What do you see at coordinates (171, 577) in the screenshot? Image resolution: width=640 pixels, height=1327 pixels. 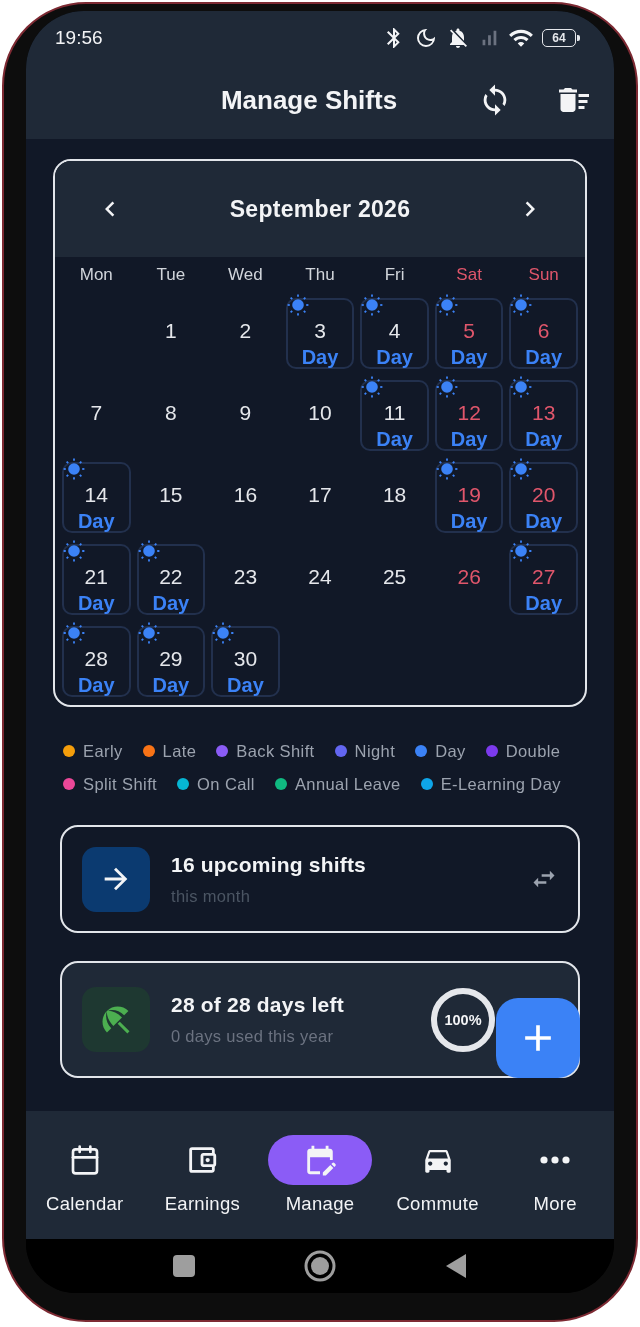 I see `day-number: 22` at bounding box center [171, 577].